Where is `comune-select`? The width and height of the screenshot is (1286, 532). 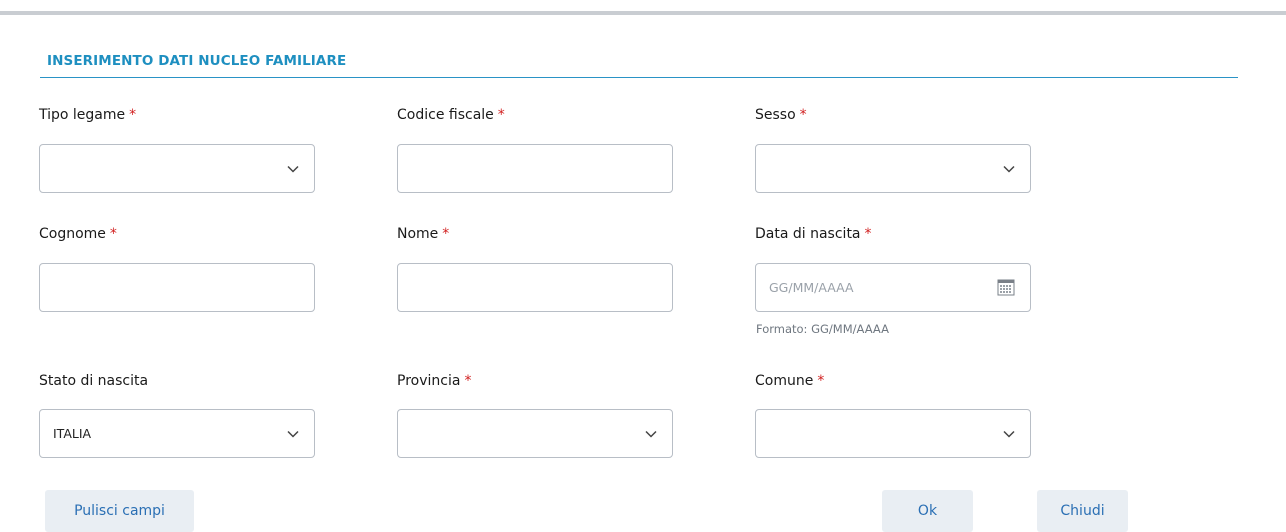 comune-select is located at coordinates (893, 433).